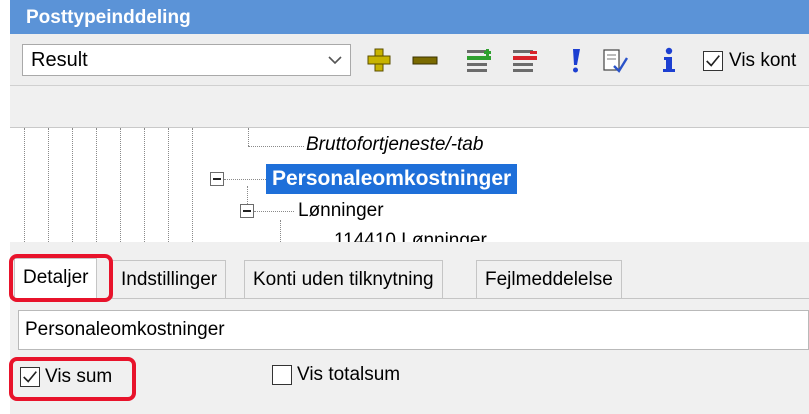 The height and width of the screenshot is (414, 809). I want to click on delete-line-icon, so click(525, 60).